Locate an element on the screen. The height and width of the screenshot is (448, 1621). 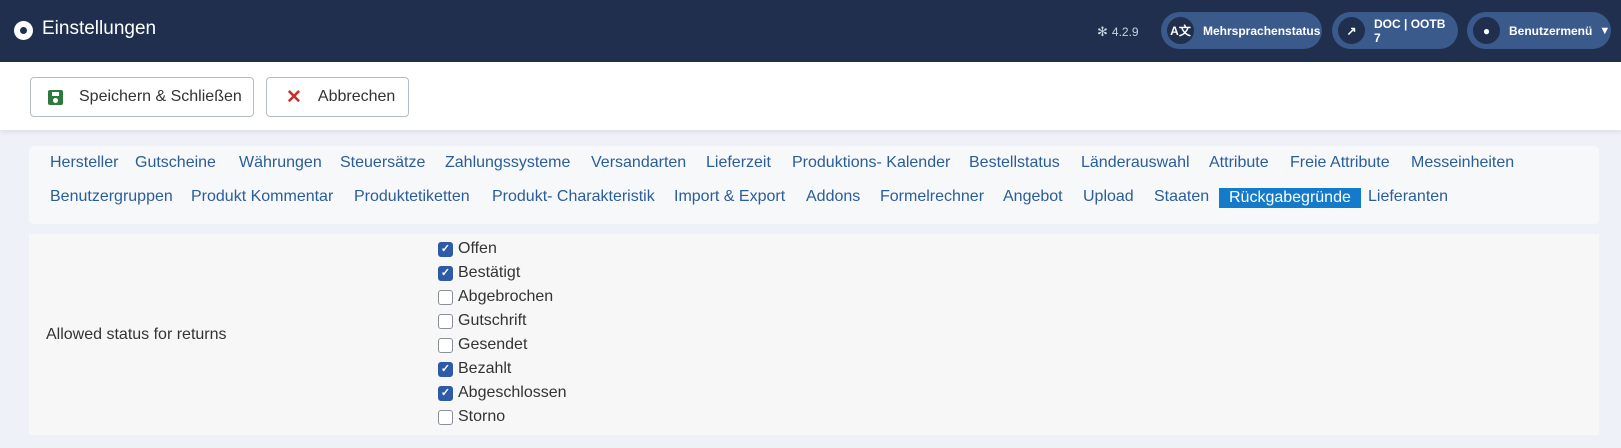
save-close-label: Speichern & Schließen is located at coordinates (160, 96).